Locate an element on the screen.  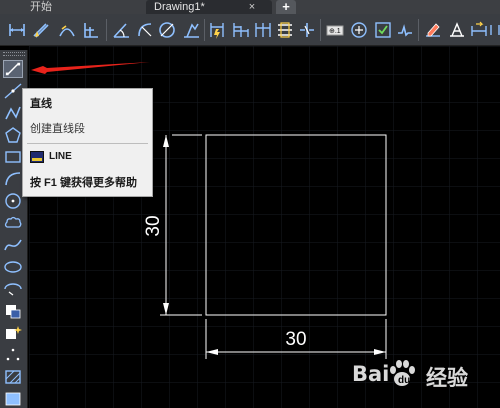
ellipse-icon is located at coordinates (13, 267).